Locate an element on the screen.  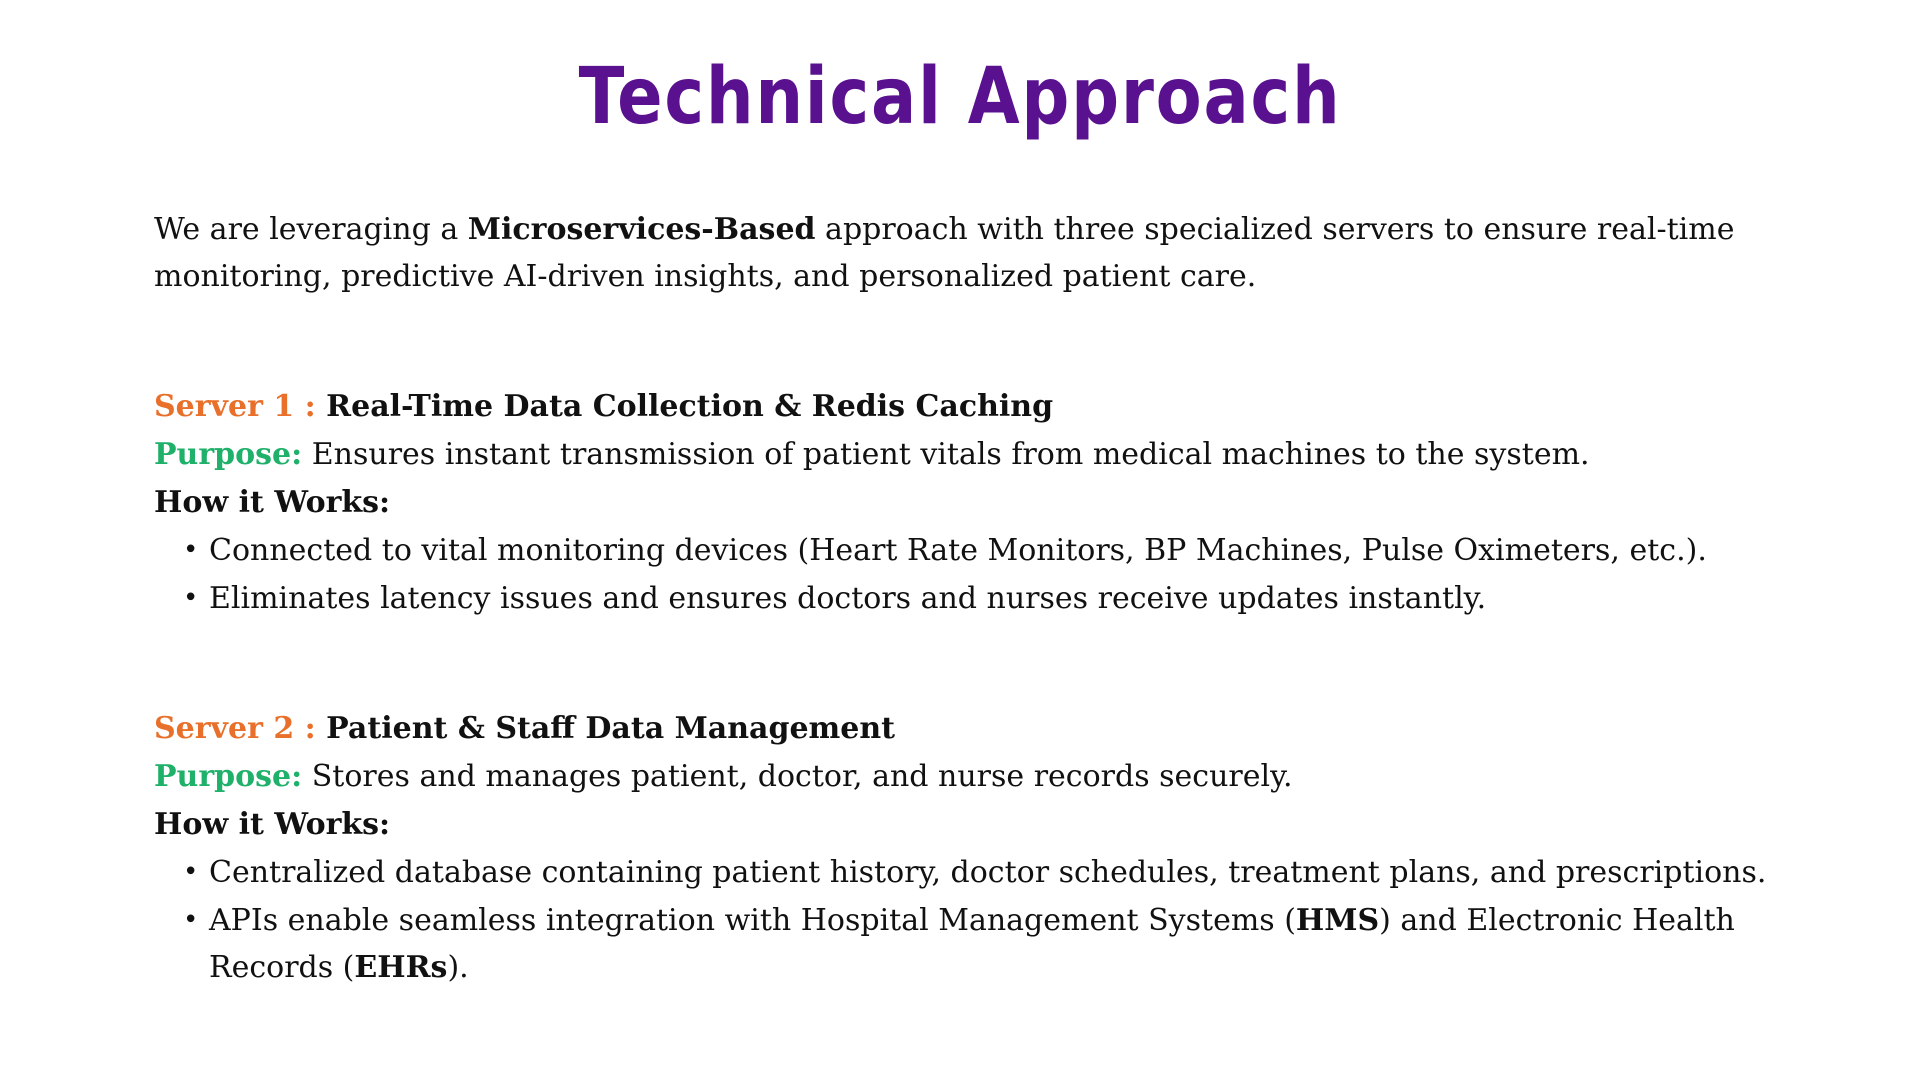
page-title: Technical Approach is located at coordinates (960, 97).